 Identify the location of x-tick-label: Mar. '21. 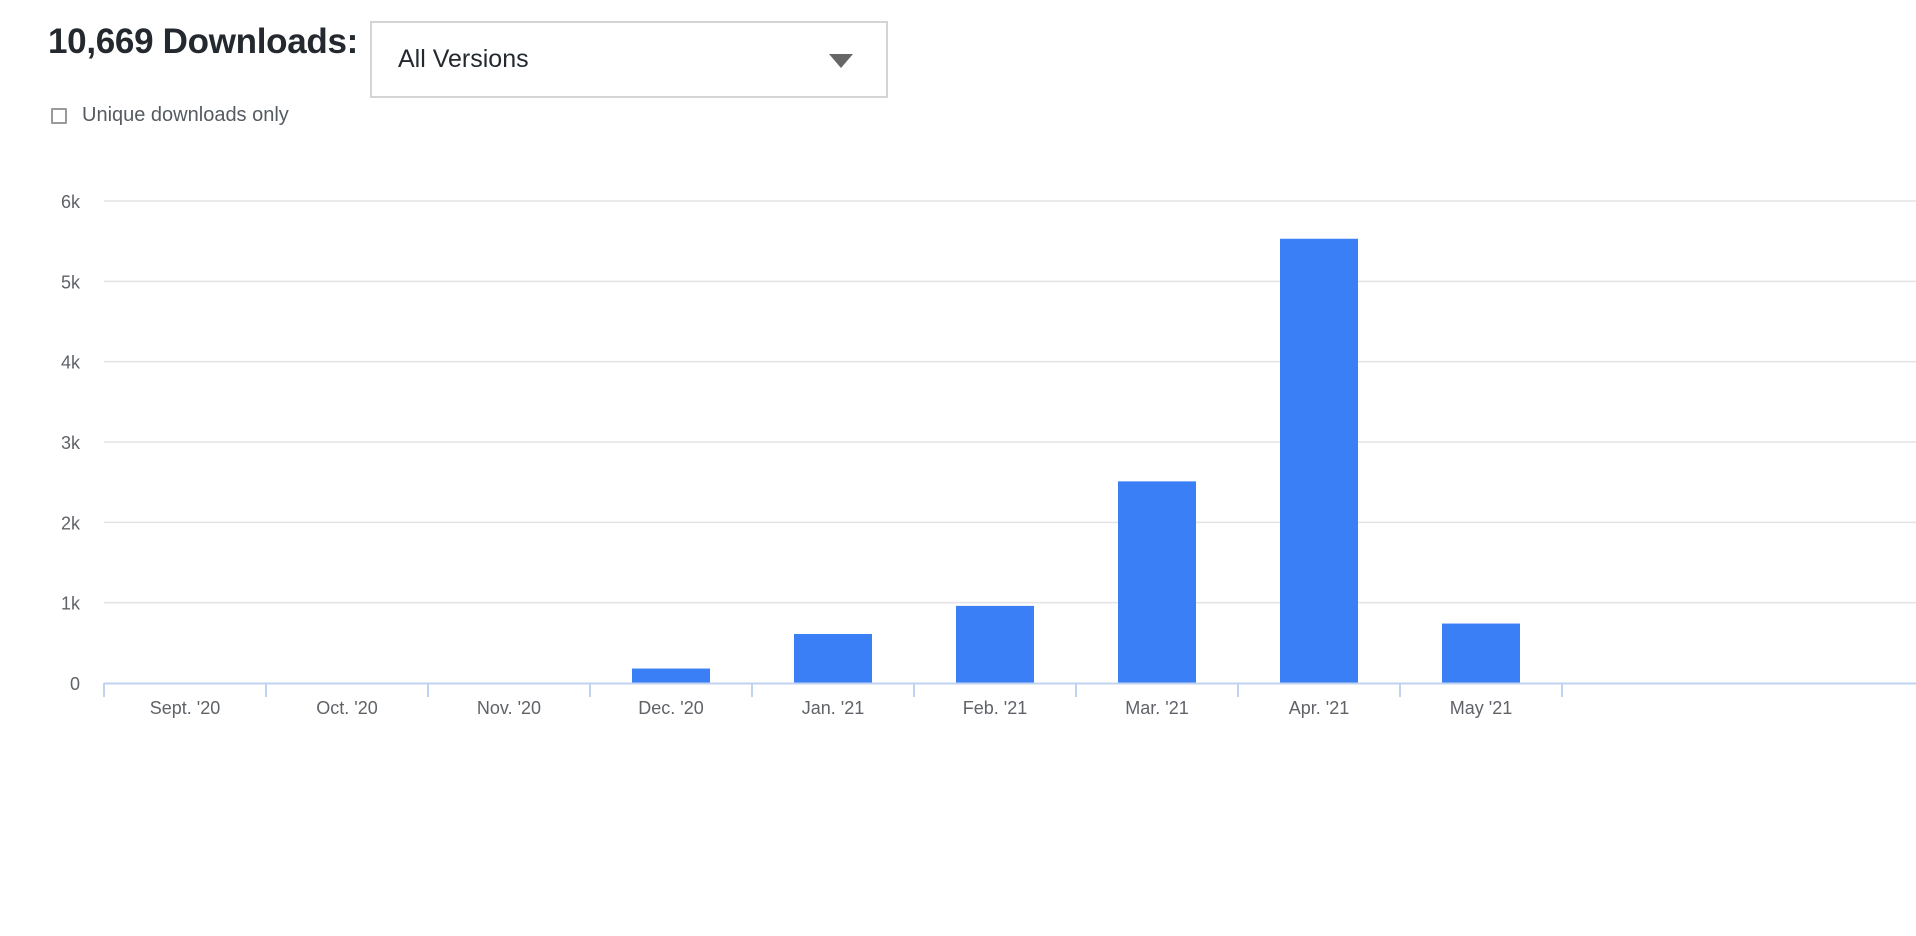
(1156, 708).